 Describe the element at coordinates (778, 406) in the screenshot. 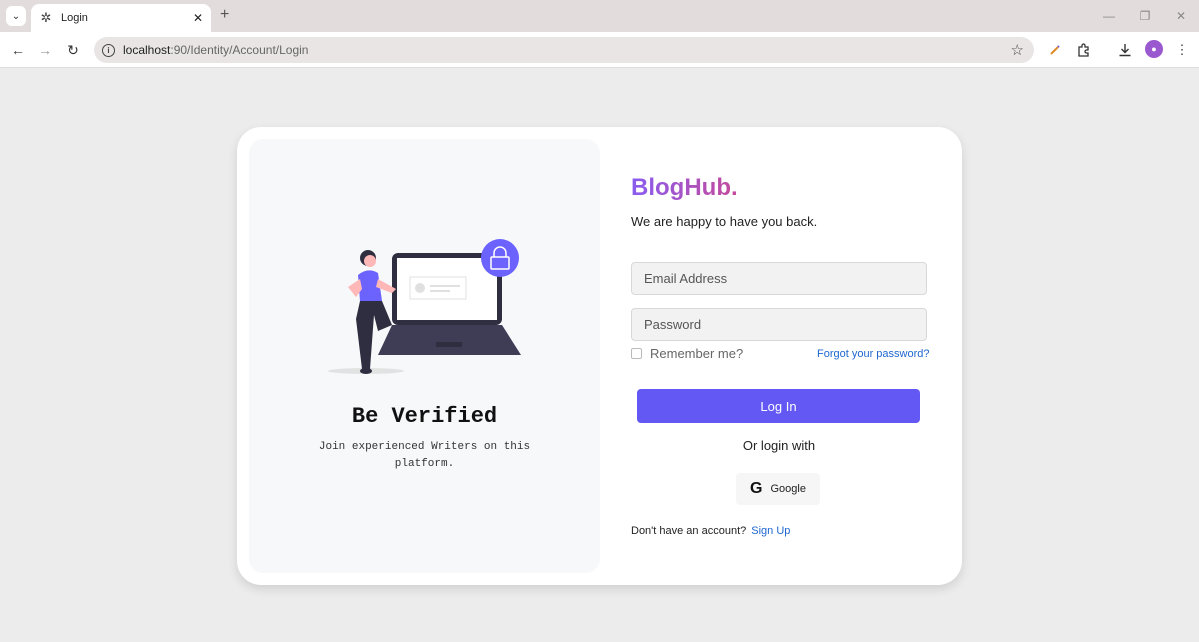

I see `login-button: Log In` at that location.